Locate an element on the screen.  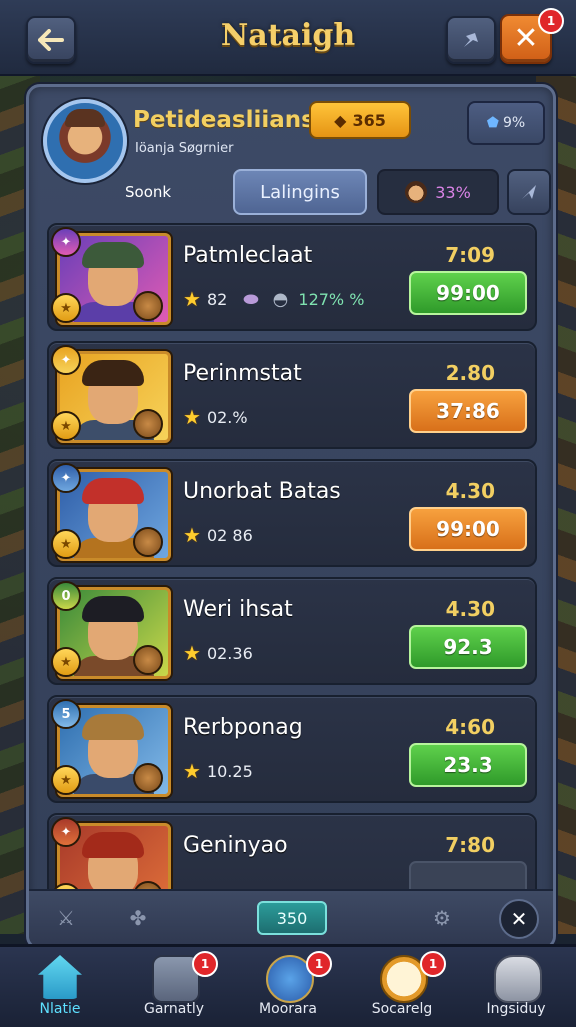
percent-pill: 33% is located at coordinates (438, 192).